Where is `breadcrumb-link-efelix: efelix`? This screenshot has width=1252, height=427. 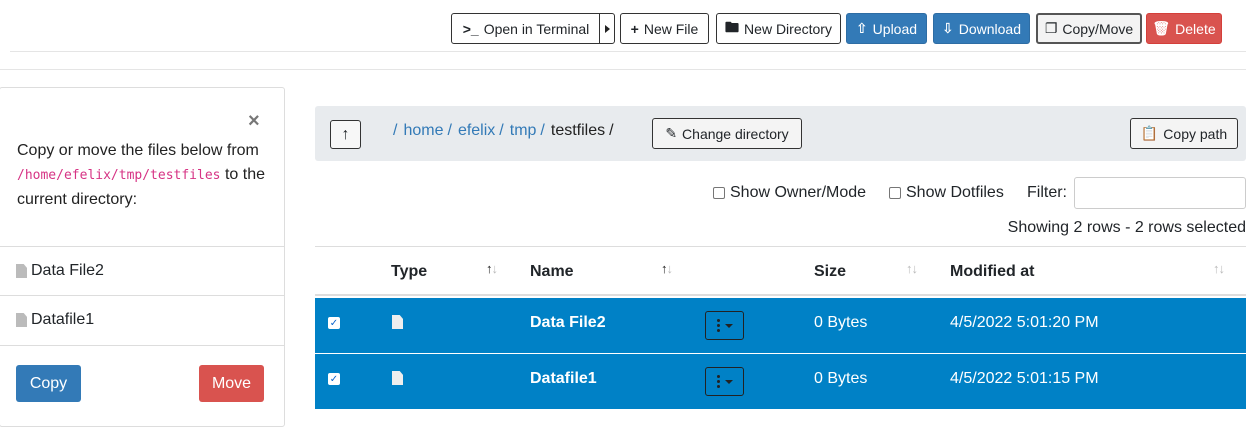
breadcrumb-link-efelix: efelix is located at coordinates (476, 131).